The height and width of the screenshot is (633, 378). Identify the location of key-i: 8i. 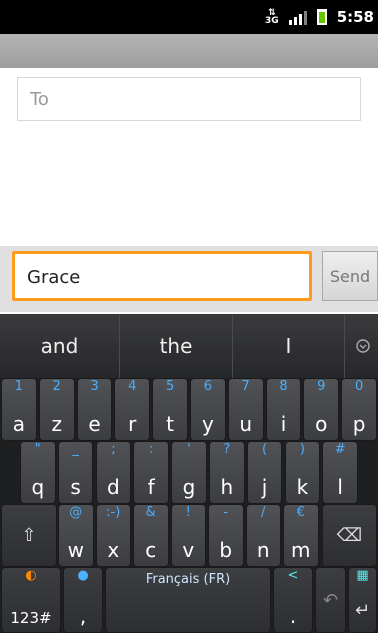
(283, 409).